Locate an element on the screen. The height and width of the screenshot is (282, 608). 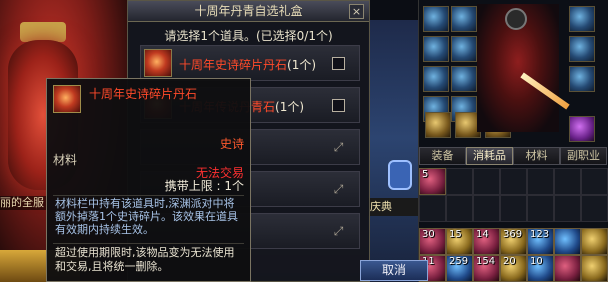
tooltip-expiry-note: 超过使用期限时,该物品变为无法使用和交易,且将统一删除。 is located at coordinates (145, 259).